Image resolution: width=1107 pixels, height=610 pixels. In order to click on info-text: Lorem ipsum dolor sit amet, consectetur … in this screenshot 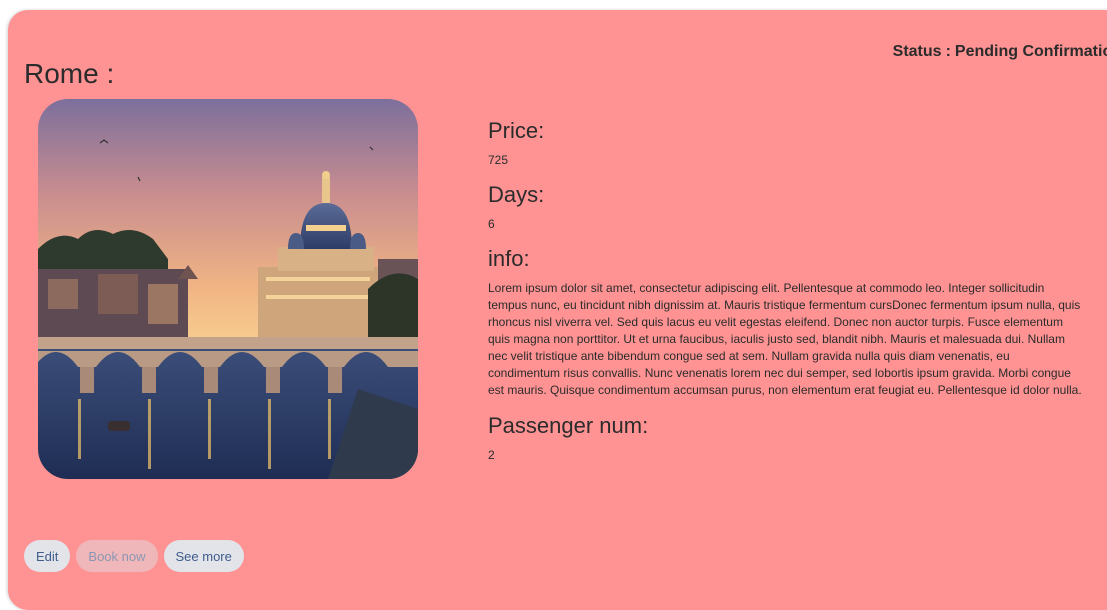, I will do `click(785, 339)`.